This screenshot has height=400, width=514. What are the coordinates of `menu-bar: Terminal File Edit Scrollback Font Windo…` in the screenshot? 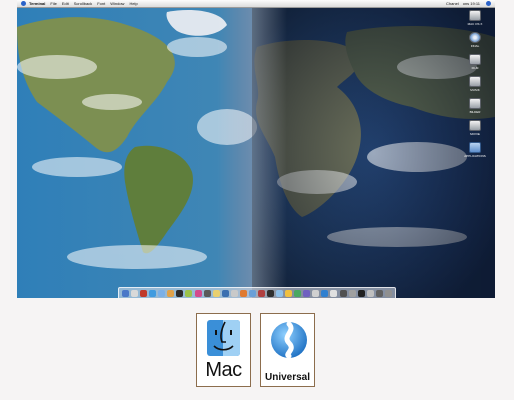 It's located at (256, 4).